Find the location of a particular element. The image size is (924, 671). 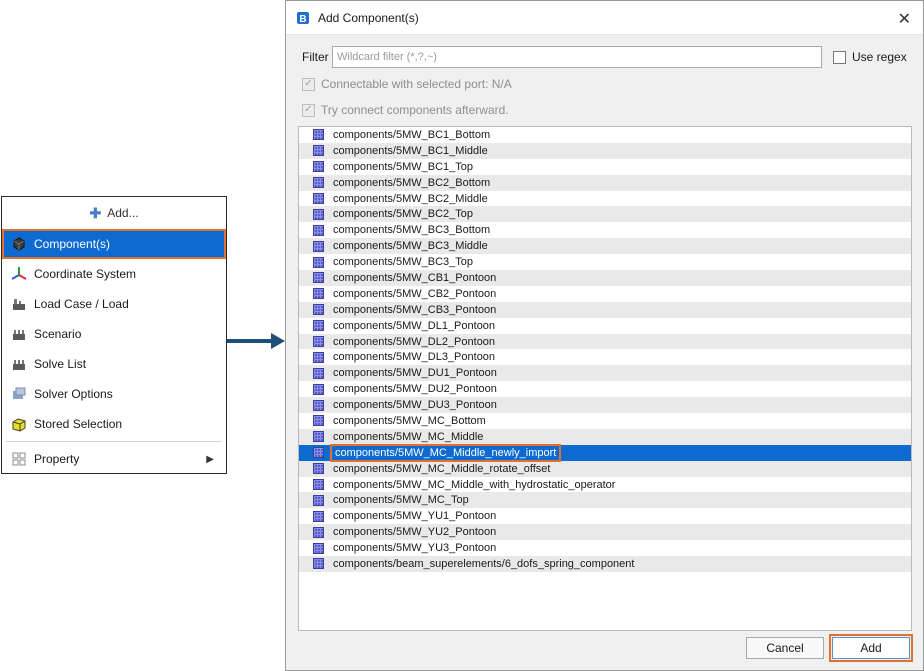

component-list-item: components/5MW_YU3_Pontoon is located at coordinates (605, 548).